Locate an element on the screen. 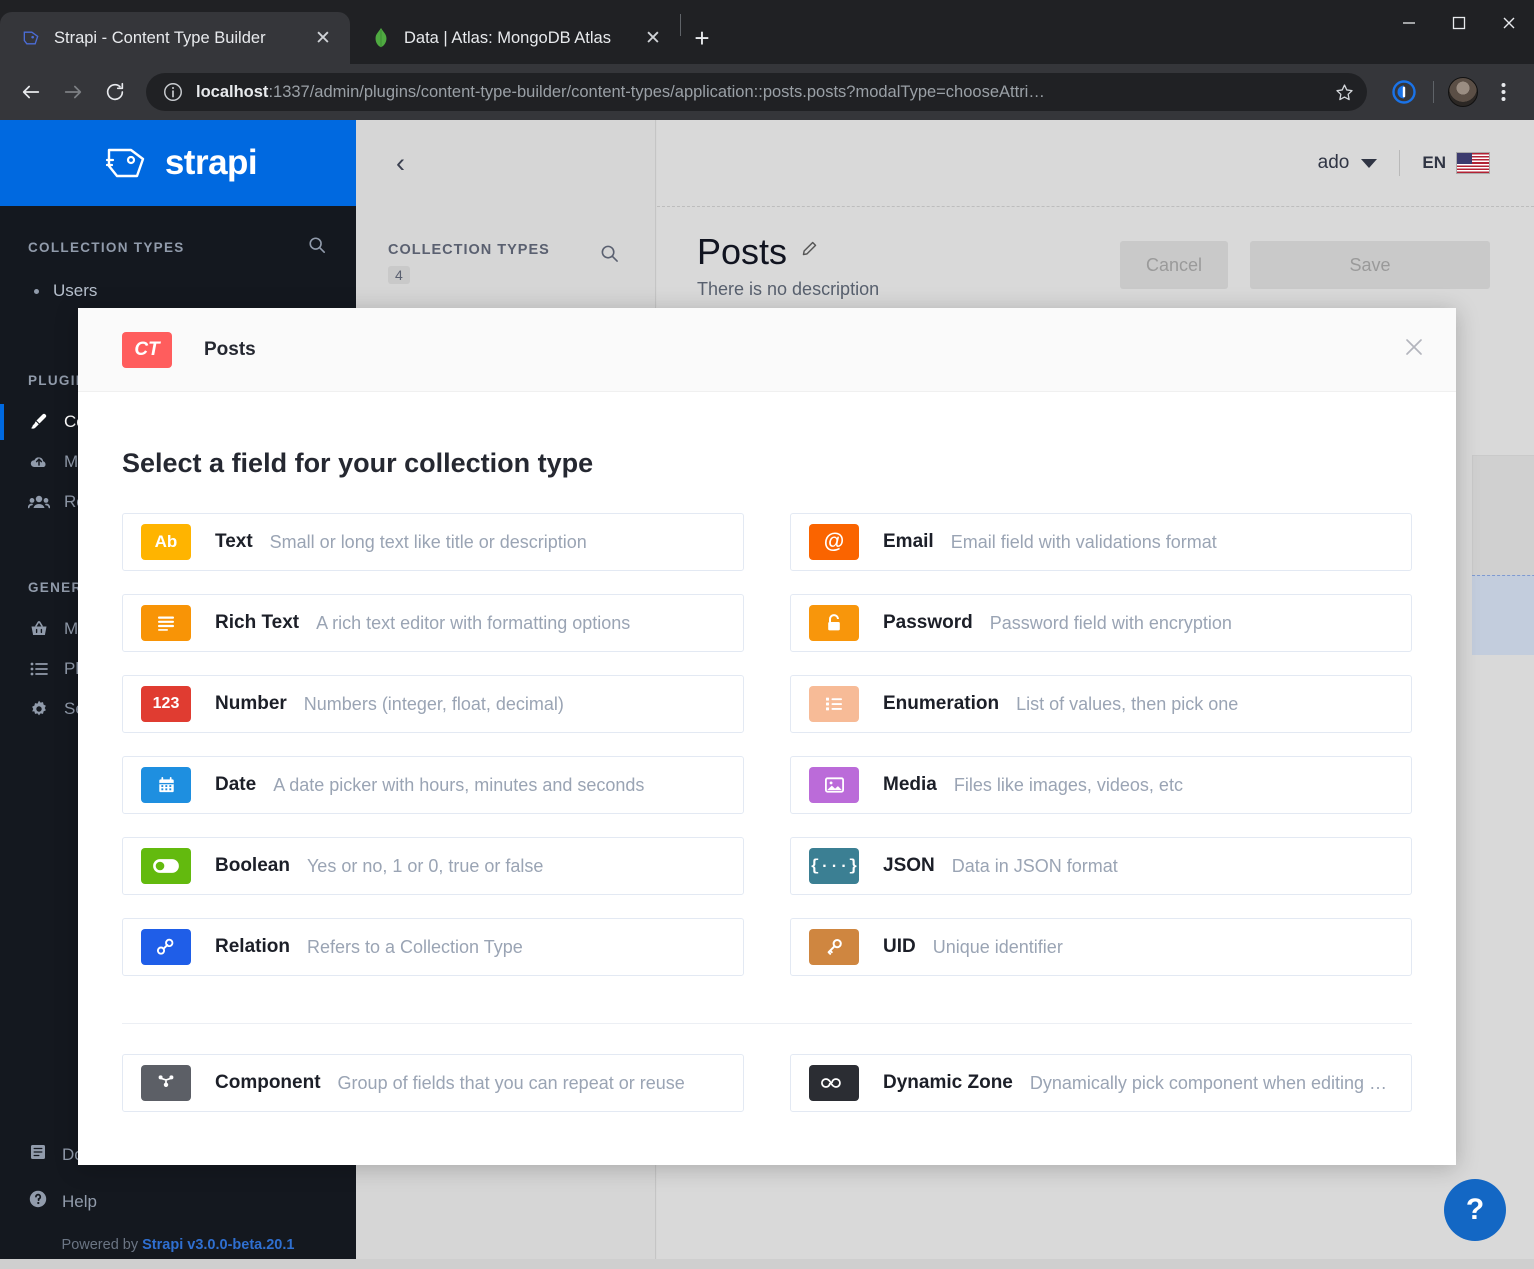 The image size is (1534, 1269). field-card-boolean: Boolean Yes or no, 1 or 0, true or false is located at coordinates (433, 866).